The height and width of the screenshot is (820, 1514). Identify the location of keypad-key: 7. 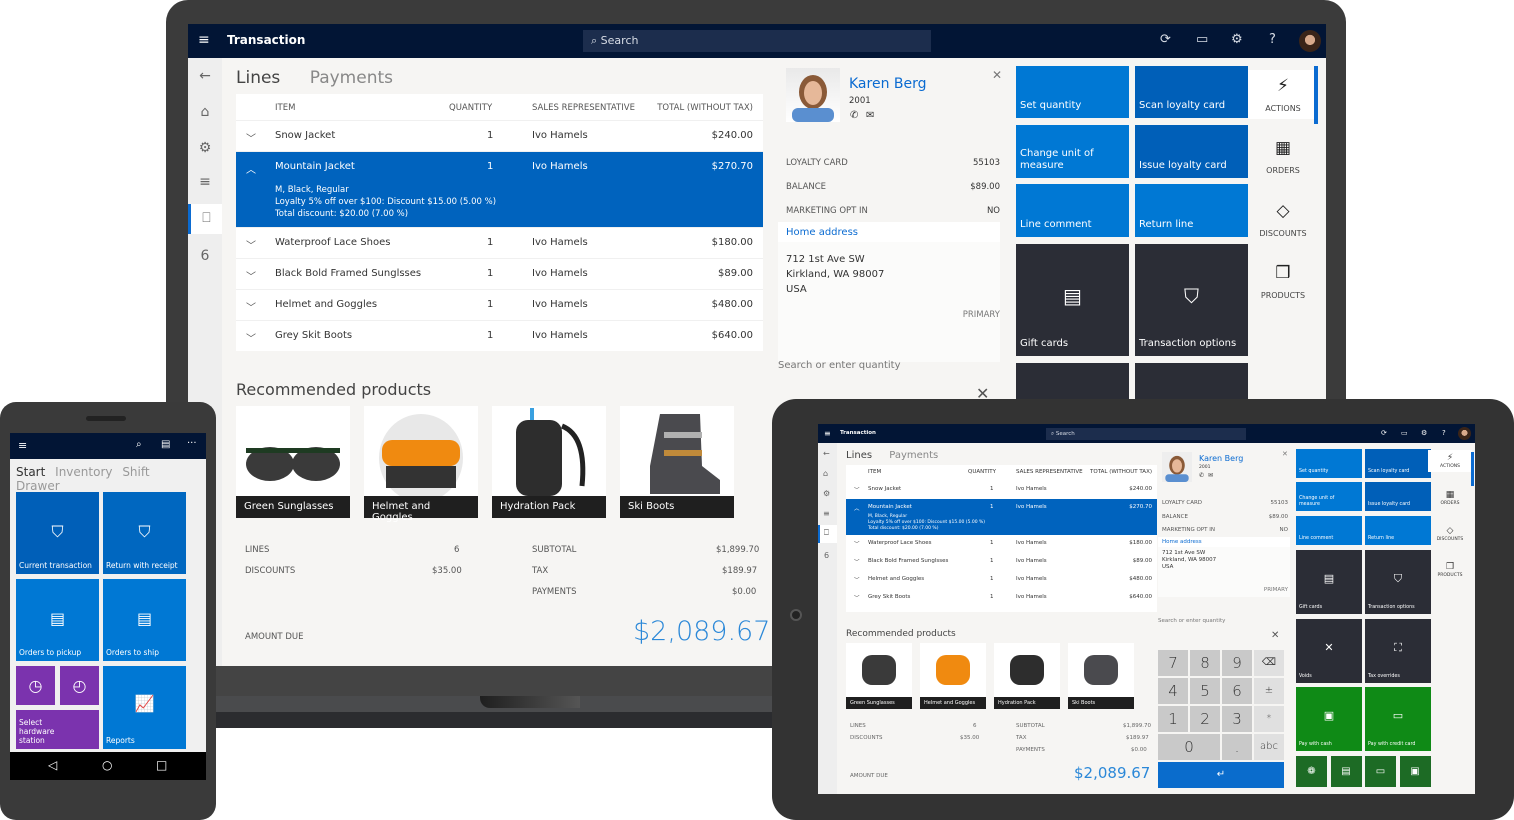
(1173, 663).